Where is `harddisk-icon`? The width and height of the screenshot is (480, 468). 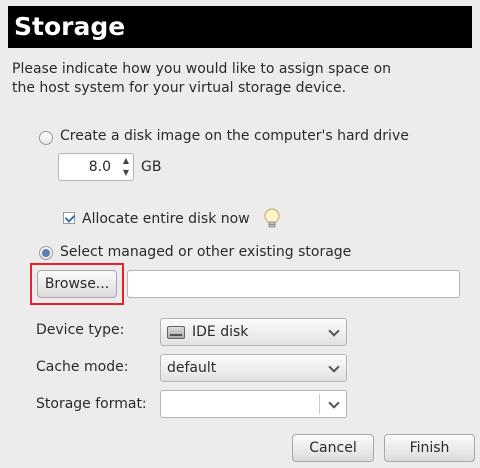
harddisk-icon is located at coordinates (176, 332).